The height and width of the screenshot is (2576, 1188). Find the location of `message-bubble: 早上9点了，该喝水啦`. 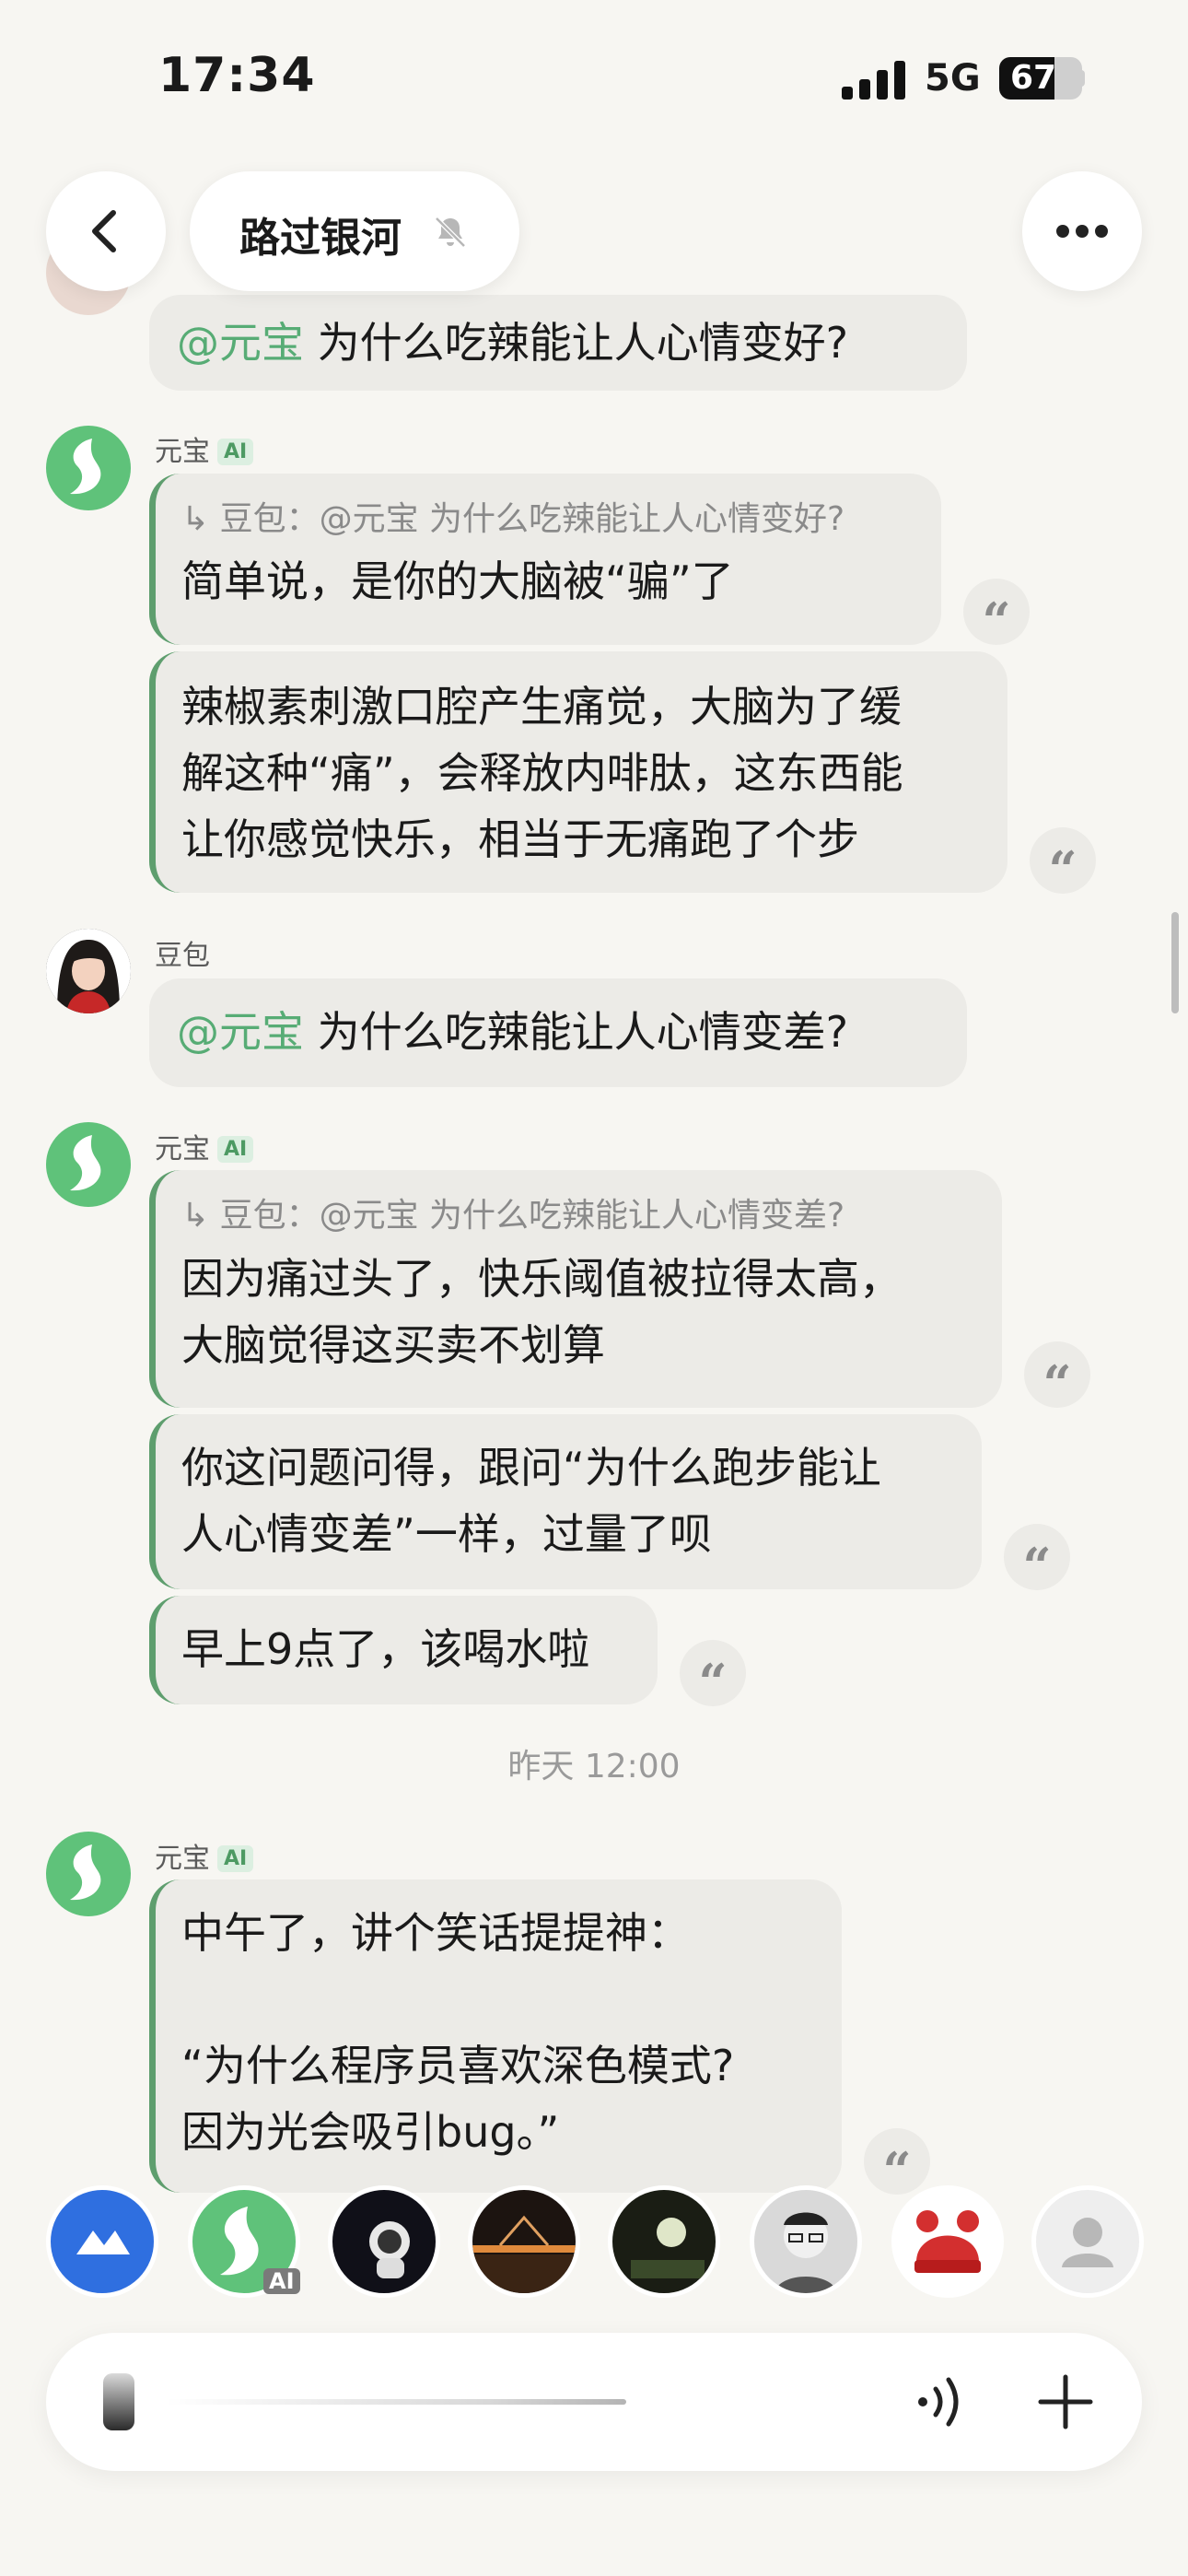

message-bubble: 早上9点了，该喝水啦 is located at coordinates (403, 1650).